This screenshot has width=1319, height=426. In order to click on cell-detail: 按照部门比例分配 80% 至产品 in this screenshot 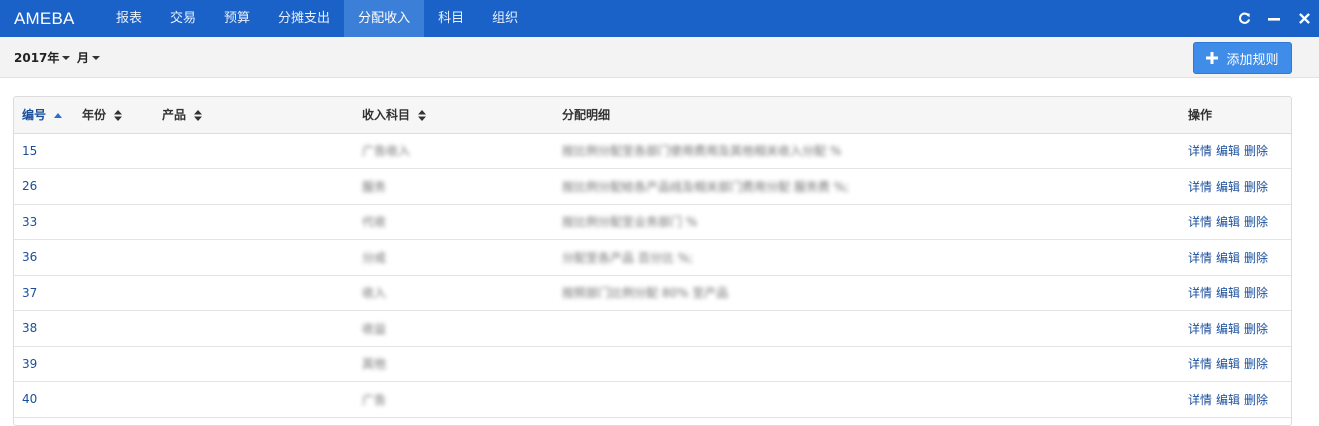, I will do `click(645, 293)`.